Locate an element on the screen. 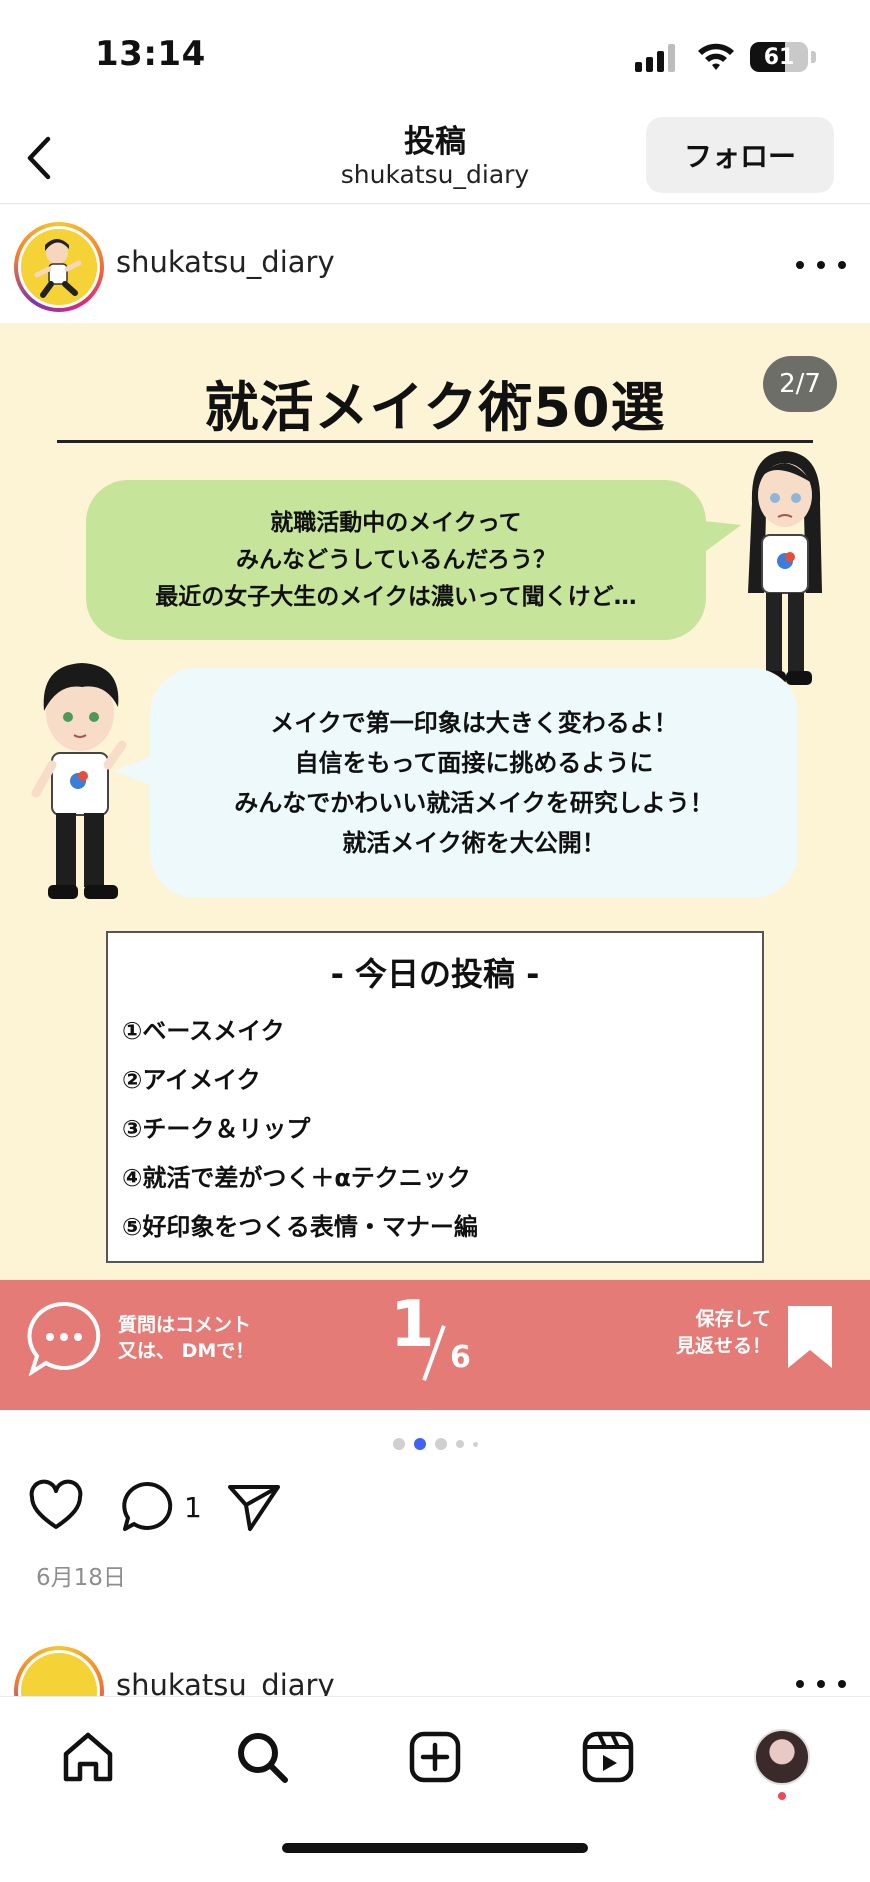 This screenshot has width=870, height=1882. topic-item: ③チーク＆リップ is located at coordinates (216, 1129).